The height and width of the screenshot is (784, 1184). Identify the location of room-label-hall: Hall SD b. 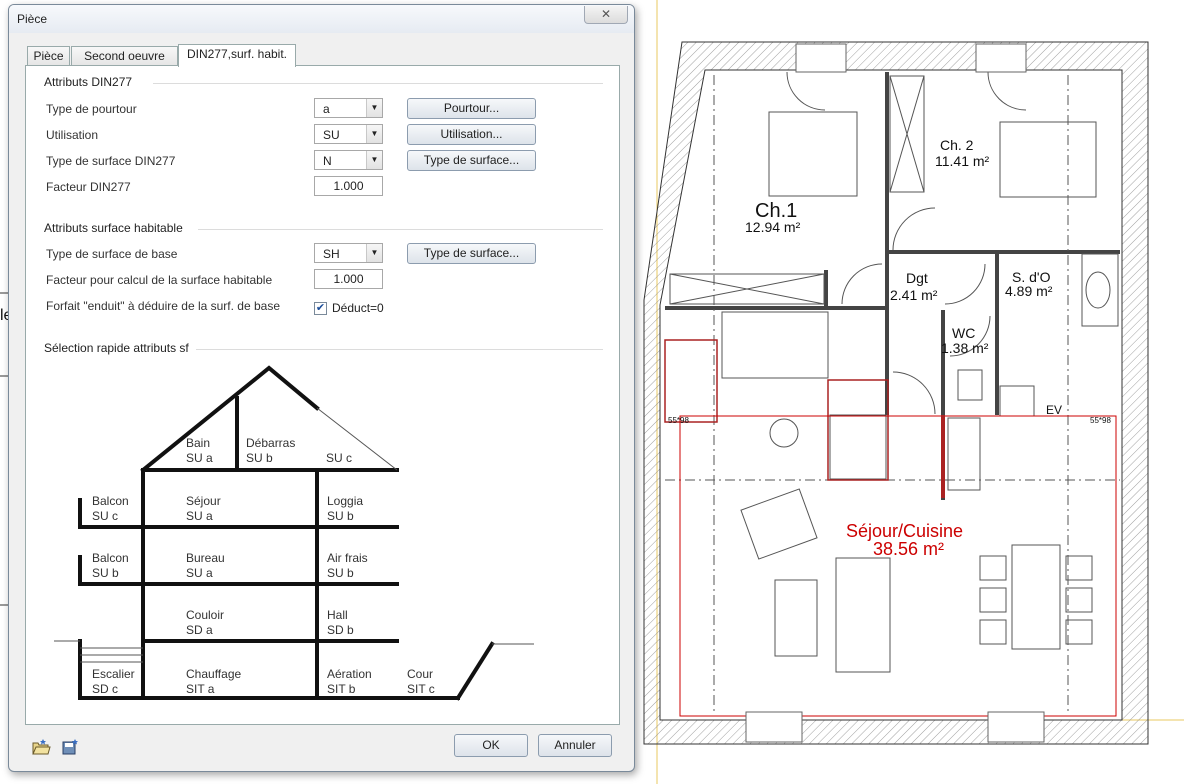
(340, 623).